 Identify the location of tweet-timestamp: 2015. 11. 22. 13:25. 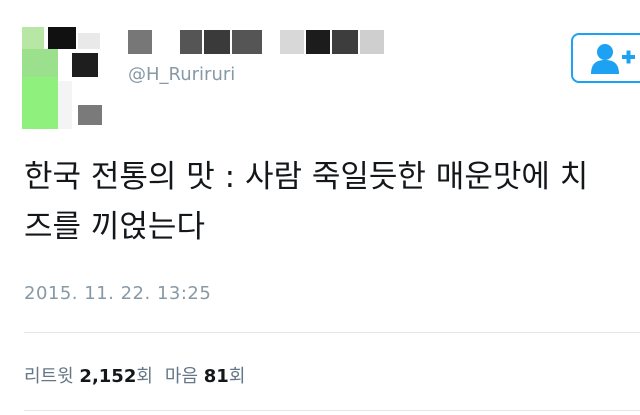
(117, 293).